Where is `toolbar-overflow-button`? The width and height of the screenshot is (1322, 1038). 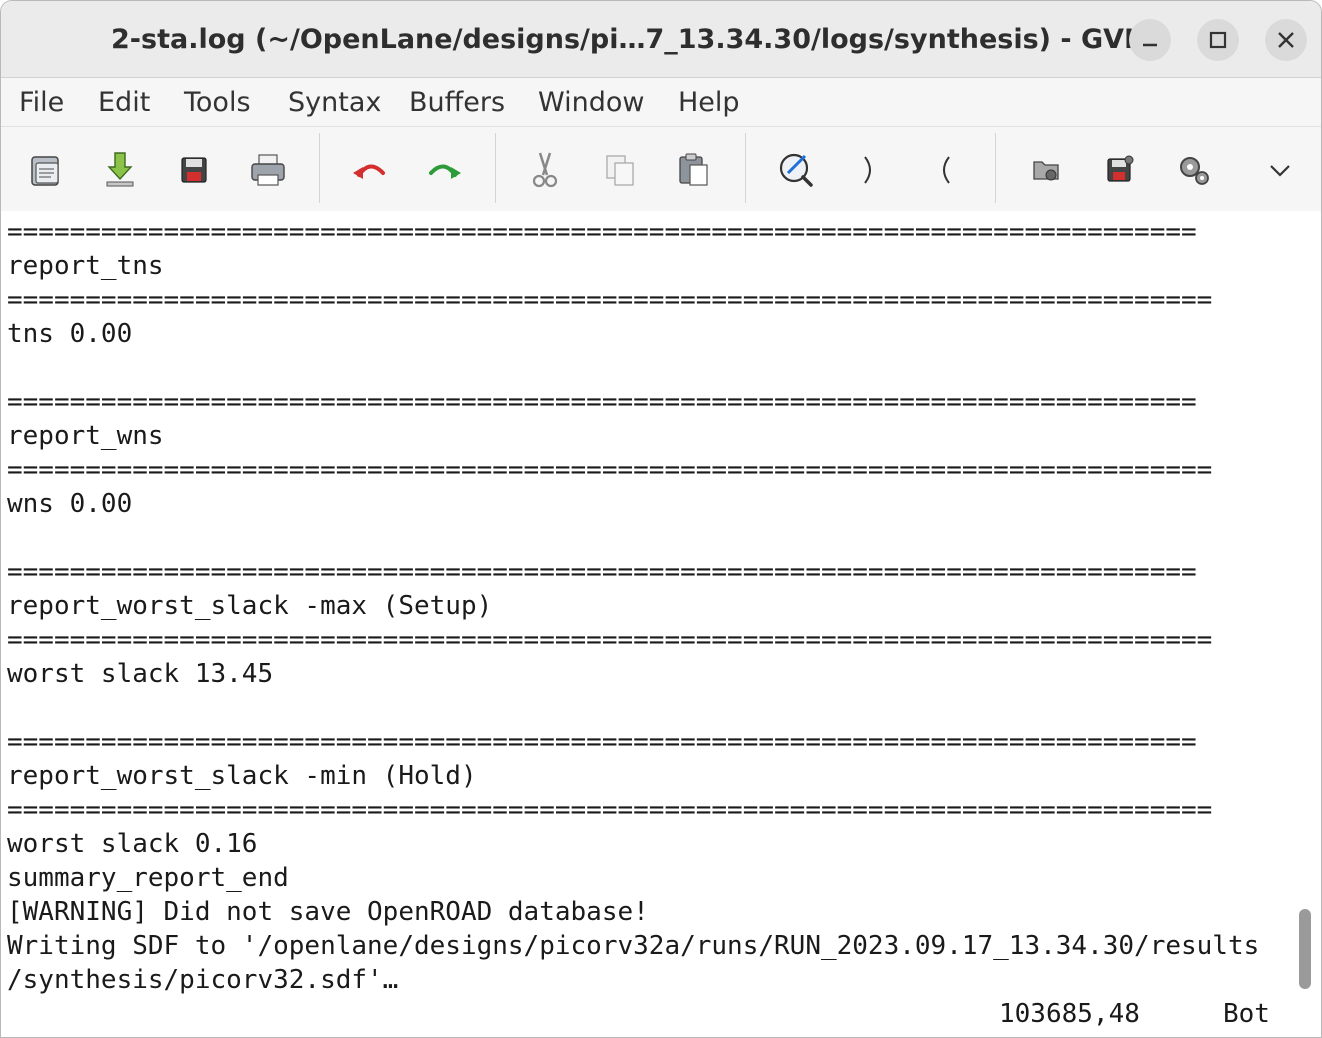
toolbar-overflow-button is located at coordinates (1280, 170).